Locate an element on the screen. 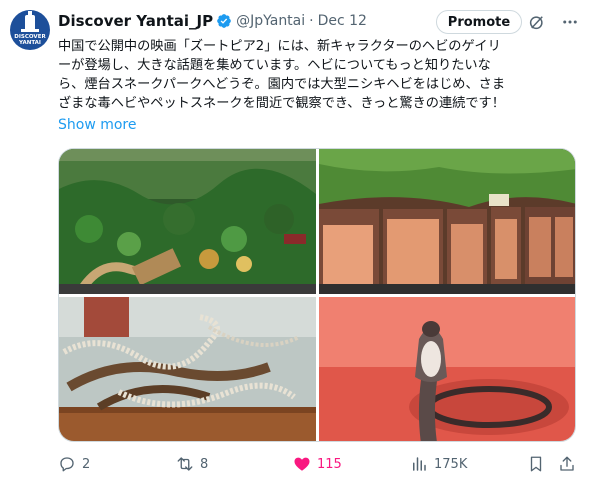 Image resolution: width=613 pixels, height=491 pixels. tweet-date: Dec 12 is located at coordinates (342, 21).